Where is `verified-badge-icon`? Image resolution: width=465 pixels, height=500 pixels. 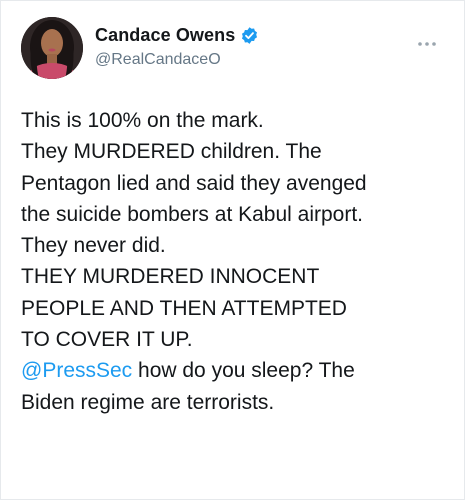 verified-badge-icon is located at coordinates (249, 35).